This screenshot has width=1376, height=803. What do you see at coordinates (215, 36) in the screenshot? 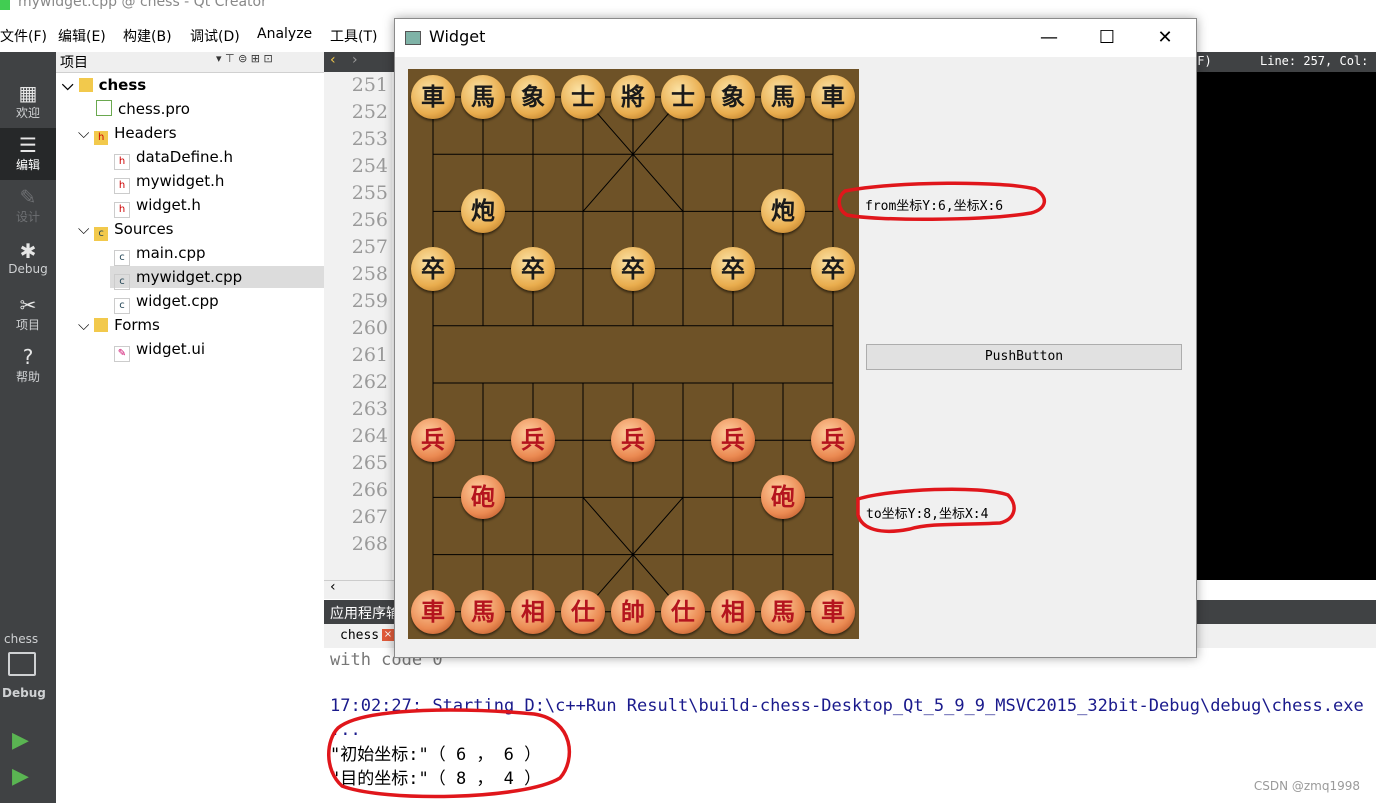
I see `menu-debug: 调试(D)` at bounding box center [215, 36].